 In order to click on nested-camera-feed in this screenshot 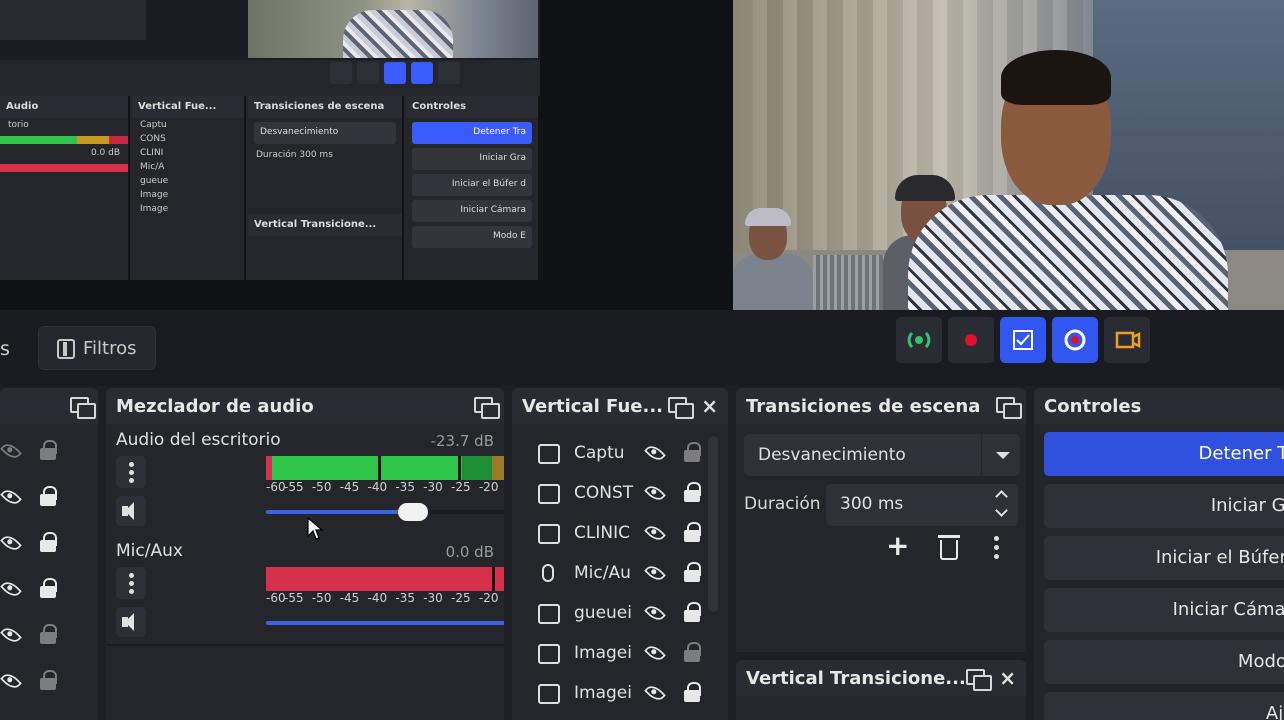, I will do `click(393, 29)`.